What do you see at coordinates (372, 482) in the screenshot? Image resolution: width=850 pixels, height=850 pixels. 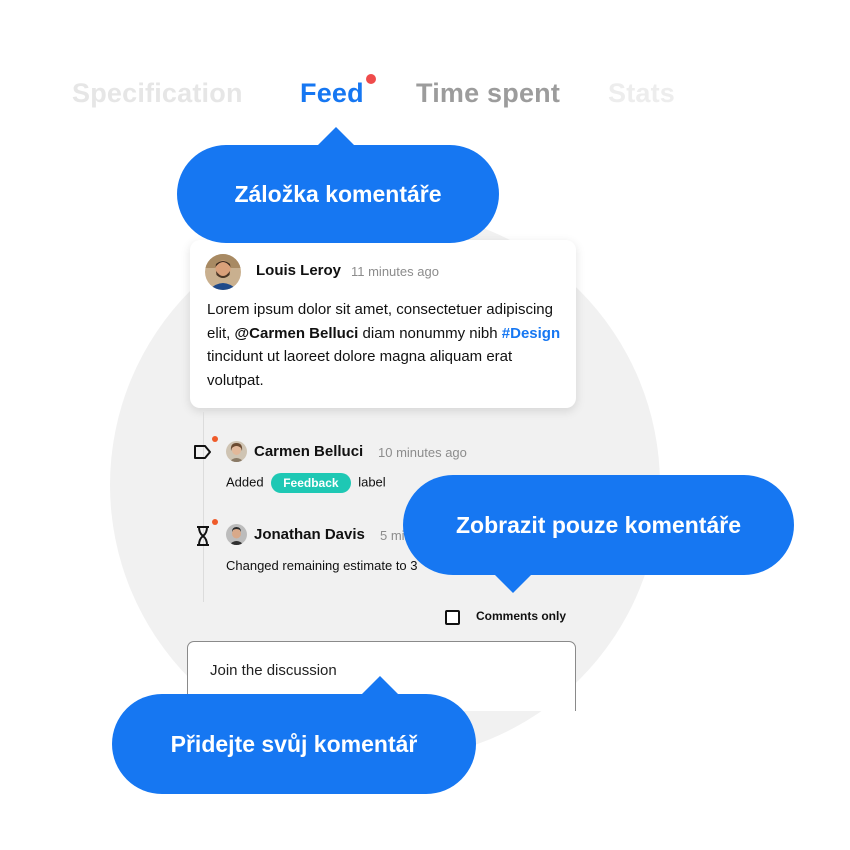 I see `event-text-after: label` at bounding box center [372, 482].